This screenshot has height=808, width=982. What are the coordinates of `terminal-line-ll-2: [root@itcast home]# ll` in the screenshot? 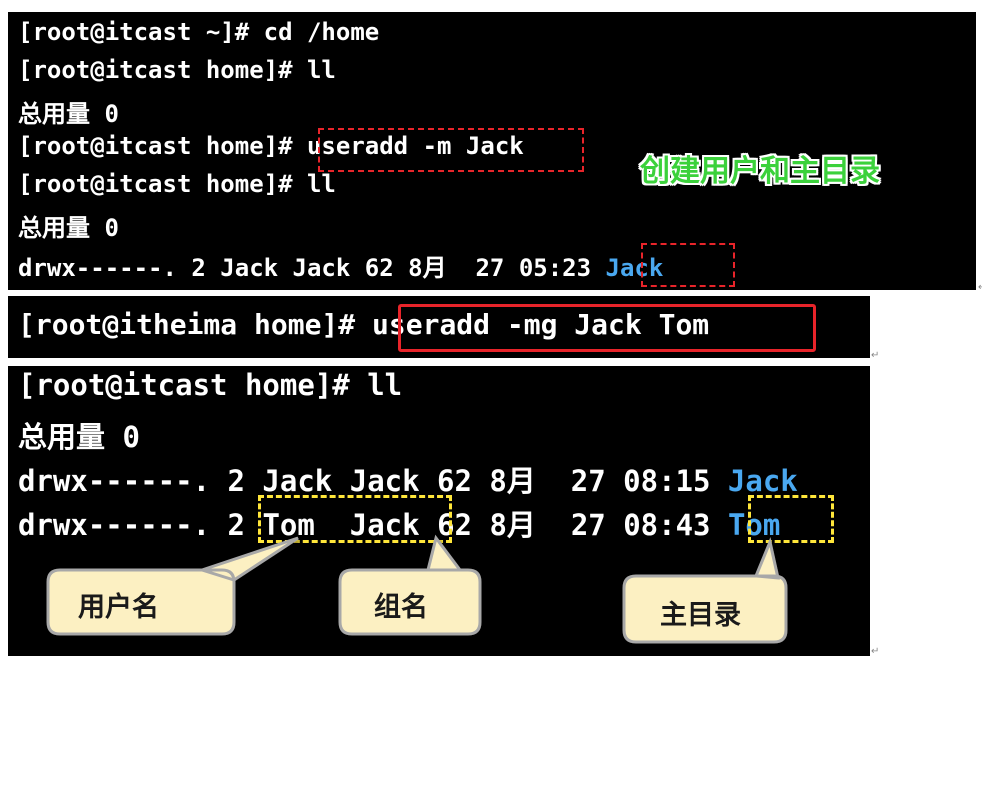 It's located at (177, 184).